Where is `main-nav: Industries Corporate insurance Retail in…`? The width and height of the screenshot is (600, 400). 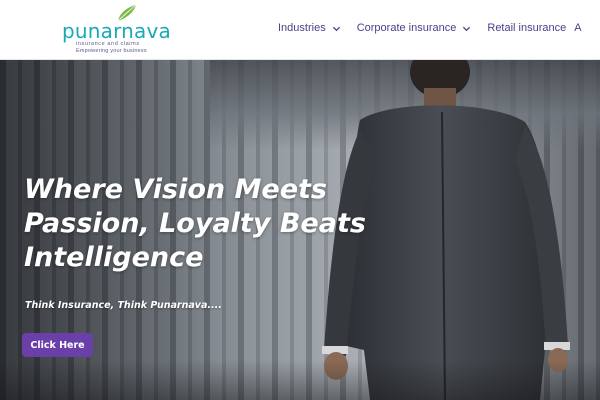
main-nav: Industries Corporate insurance Retail in… is located at coordinates (430, 28).